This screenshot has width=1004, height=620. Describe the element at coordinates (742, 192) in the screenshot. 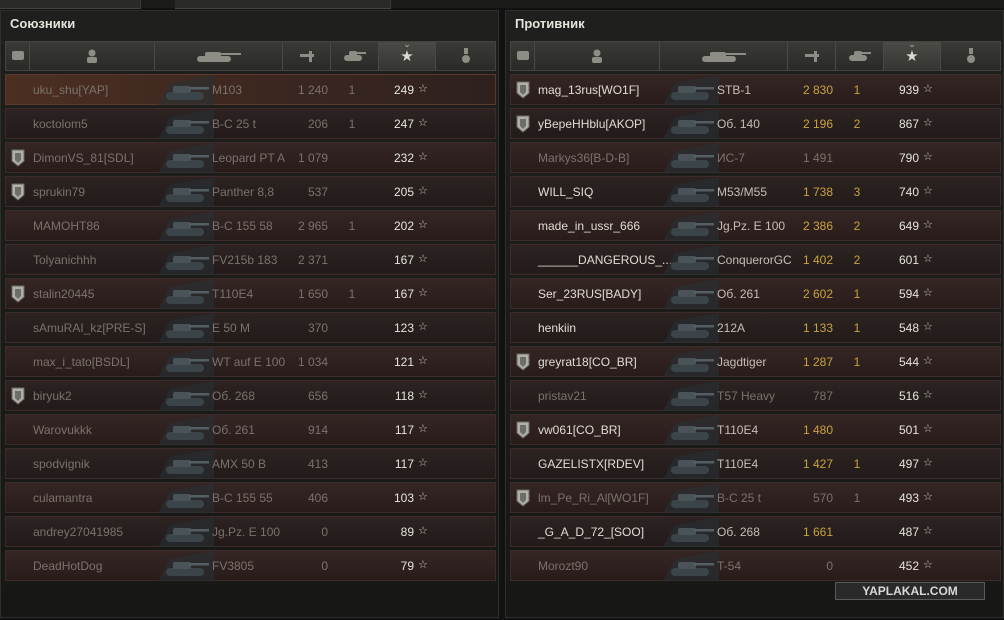

I see `tank-name: M53/M55` at that location.